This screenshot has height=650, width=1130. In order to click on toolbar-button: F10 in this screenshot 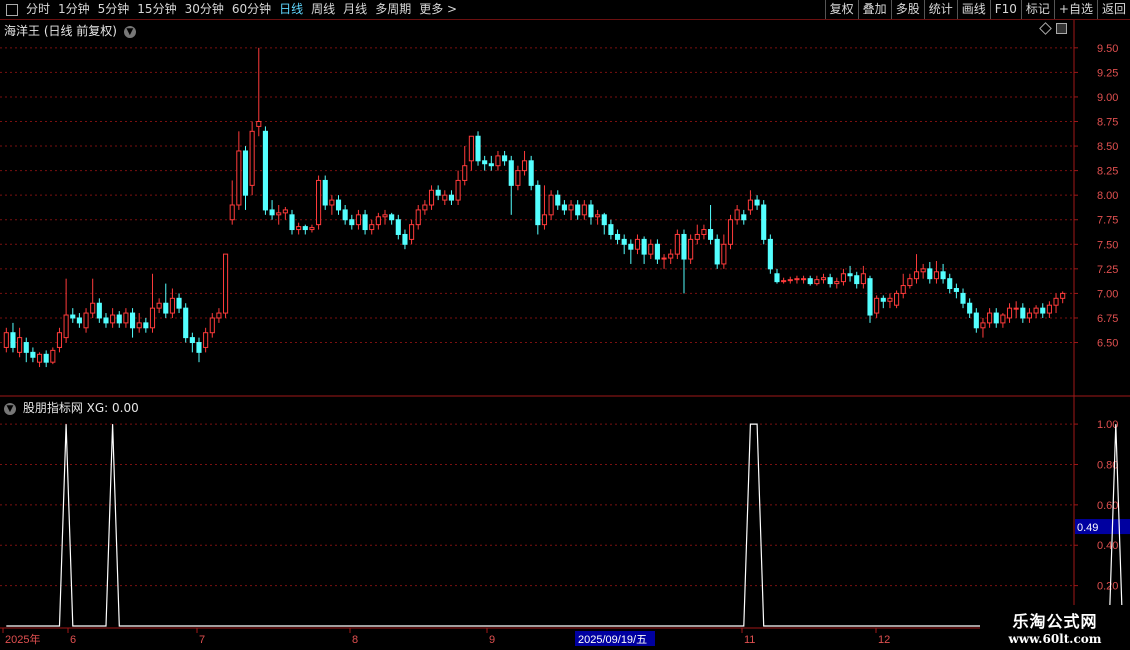, I will do `click(1005, 9)`.